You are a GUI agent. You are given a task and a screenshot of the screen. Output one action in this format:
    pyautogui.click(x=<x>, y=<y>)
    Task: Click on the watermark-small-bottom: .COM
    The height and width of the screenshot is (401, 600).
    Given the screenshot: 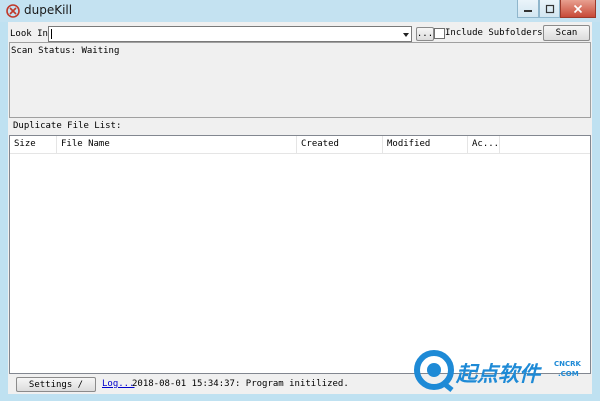 What is the action you would take?
    pyautogui.click(x=568, y=374)
    